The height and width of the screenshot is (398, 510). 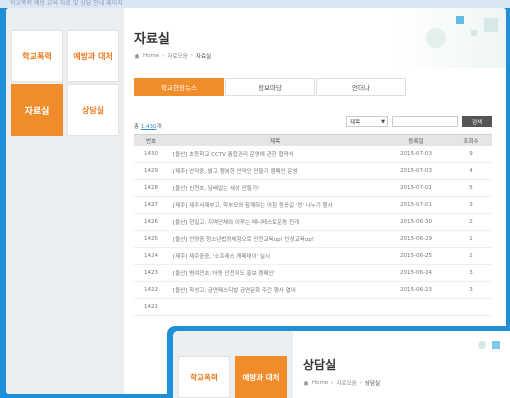 What do you see at coordinates (416, 290) in the screenshot?
I see `row-date: 2015-06-23` at bounding box center [416, 290].